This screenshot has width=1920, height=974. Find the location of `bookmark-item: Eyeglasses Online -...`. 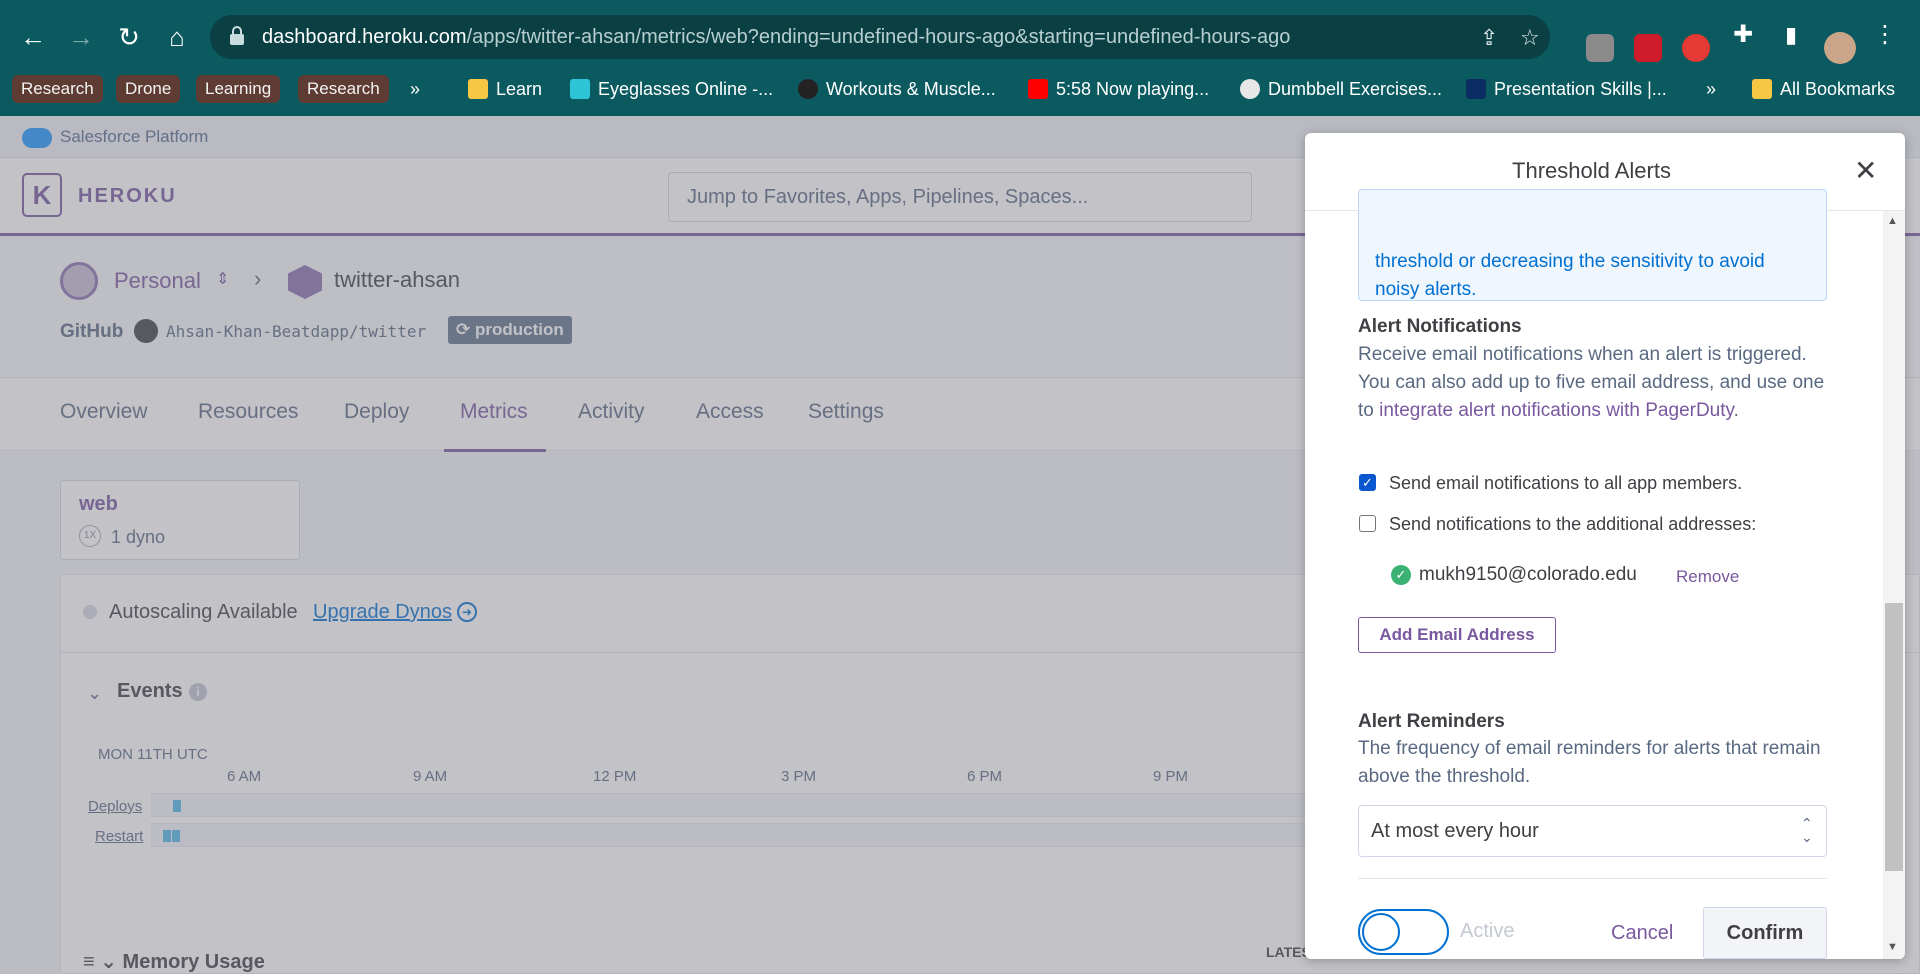

bookmark-item: Eyeglasses Online -... is located at coordinates (671, 89).